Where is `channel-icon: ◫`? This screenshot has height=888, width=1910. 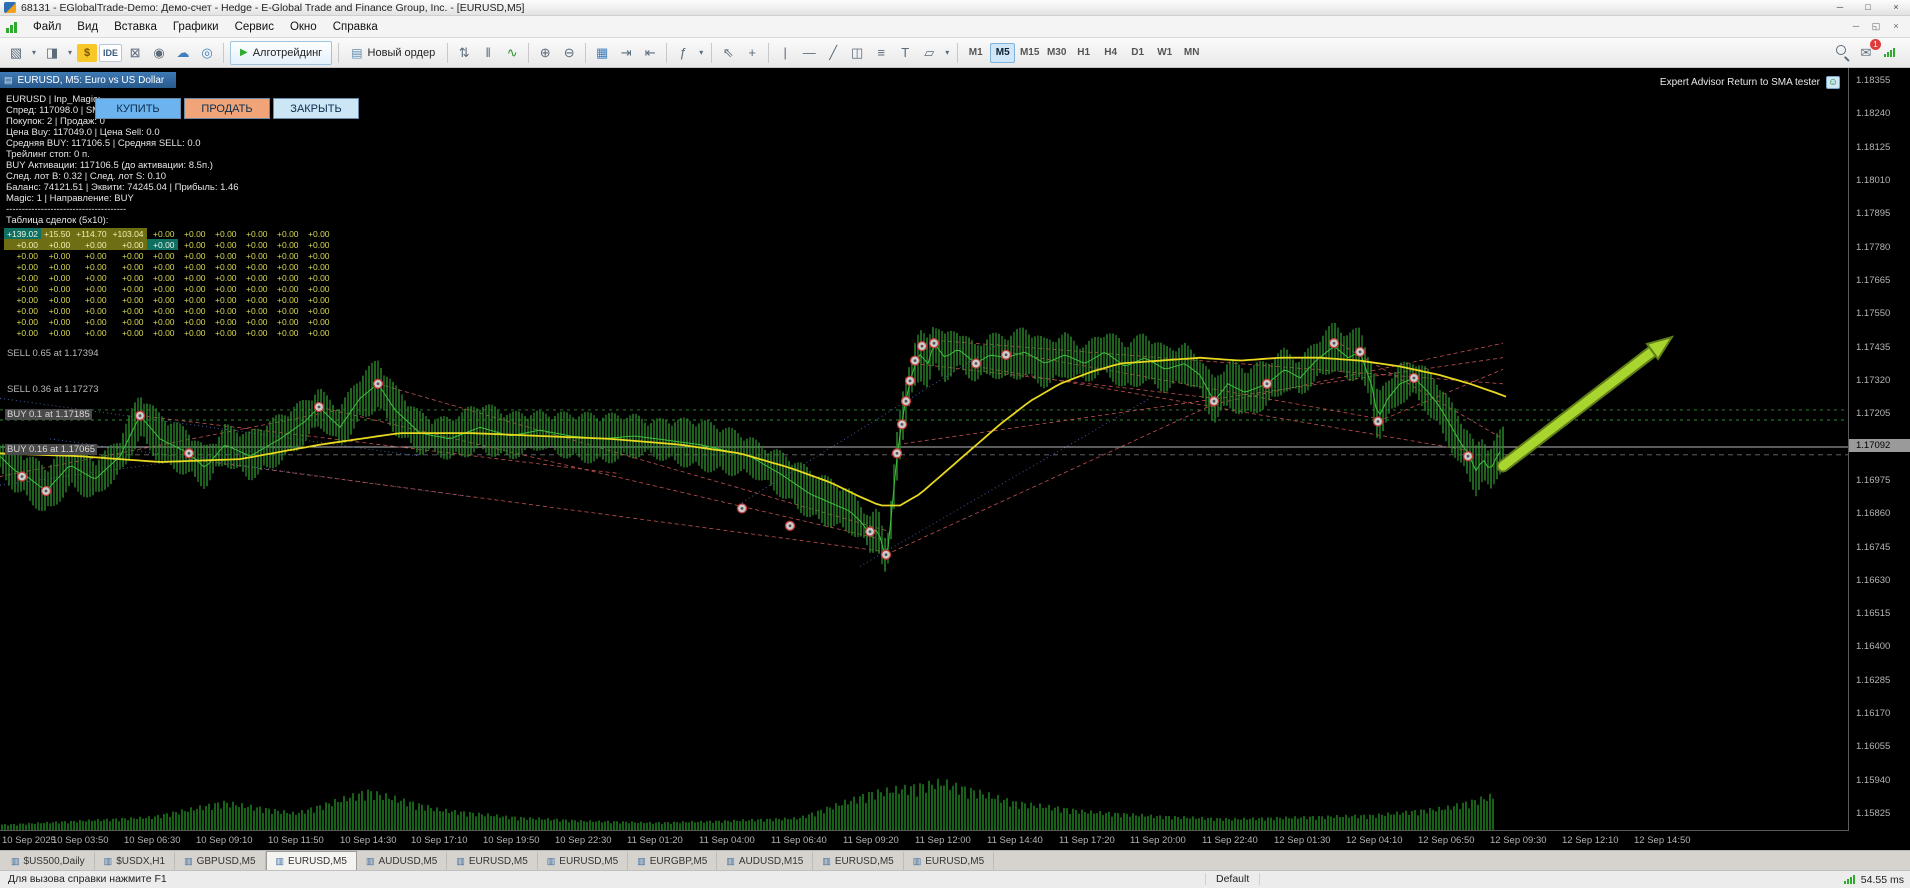 channel-icon: ◫ is located at coordinates (857, 53).